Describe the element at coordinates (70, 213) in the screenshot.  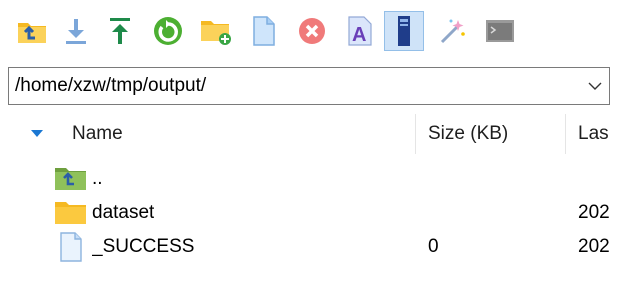
I see `folder-icon` at that location.